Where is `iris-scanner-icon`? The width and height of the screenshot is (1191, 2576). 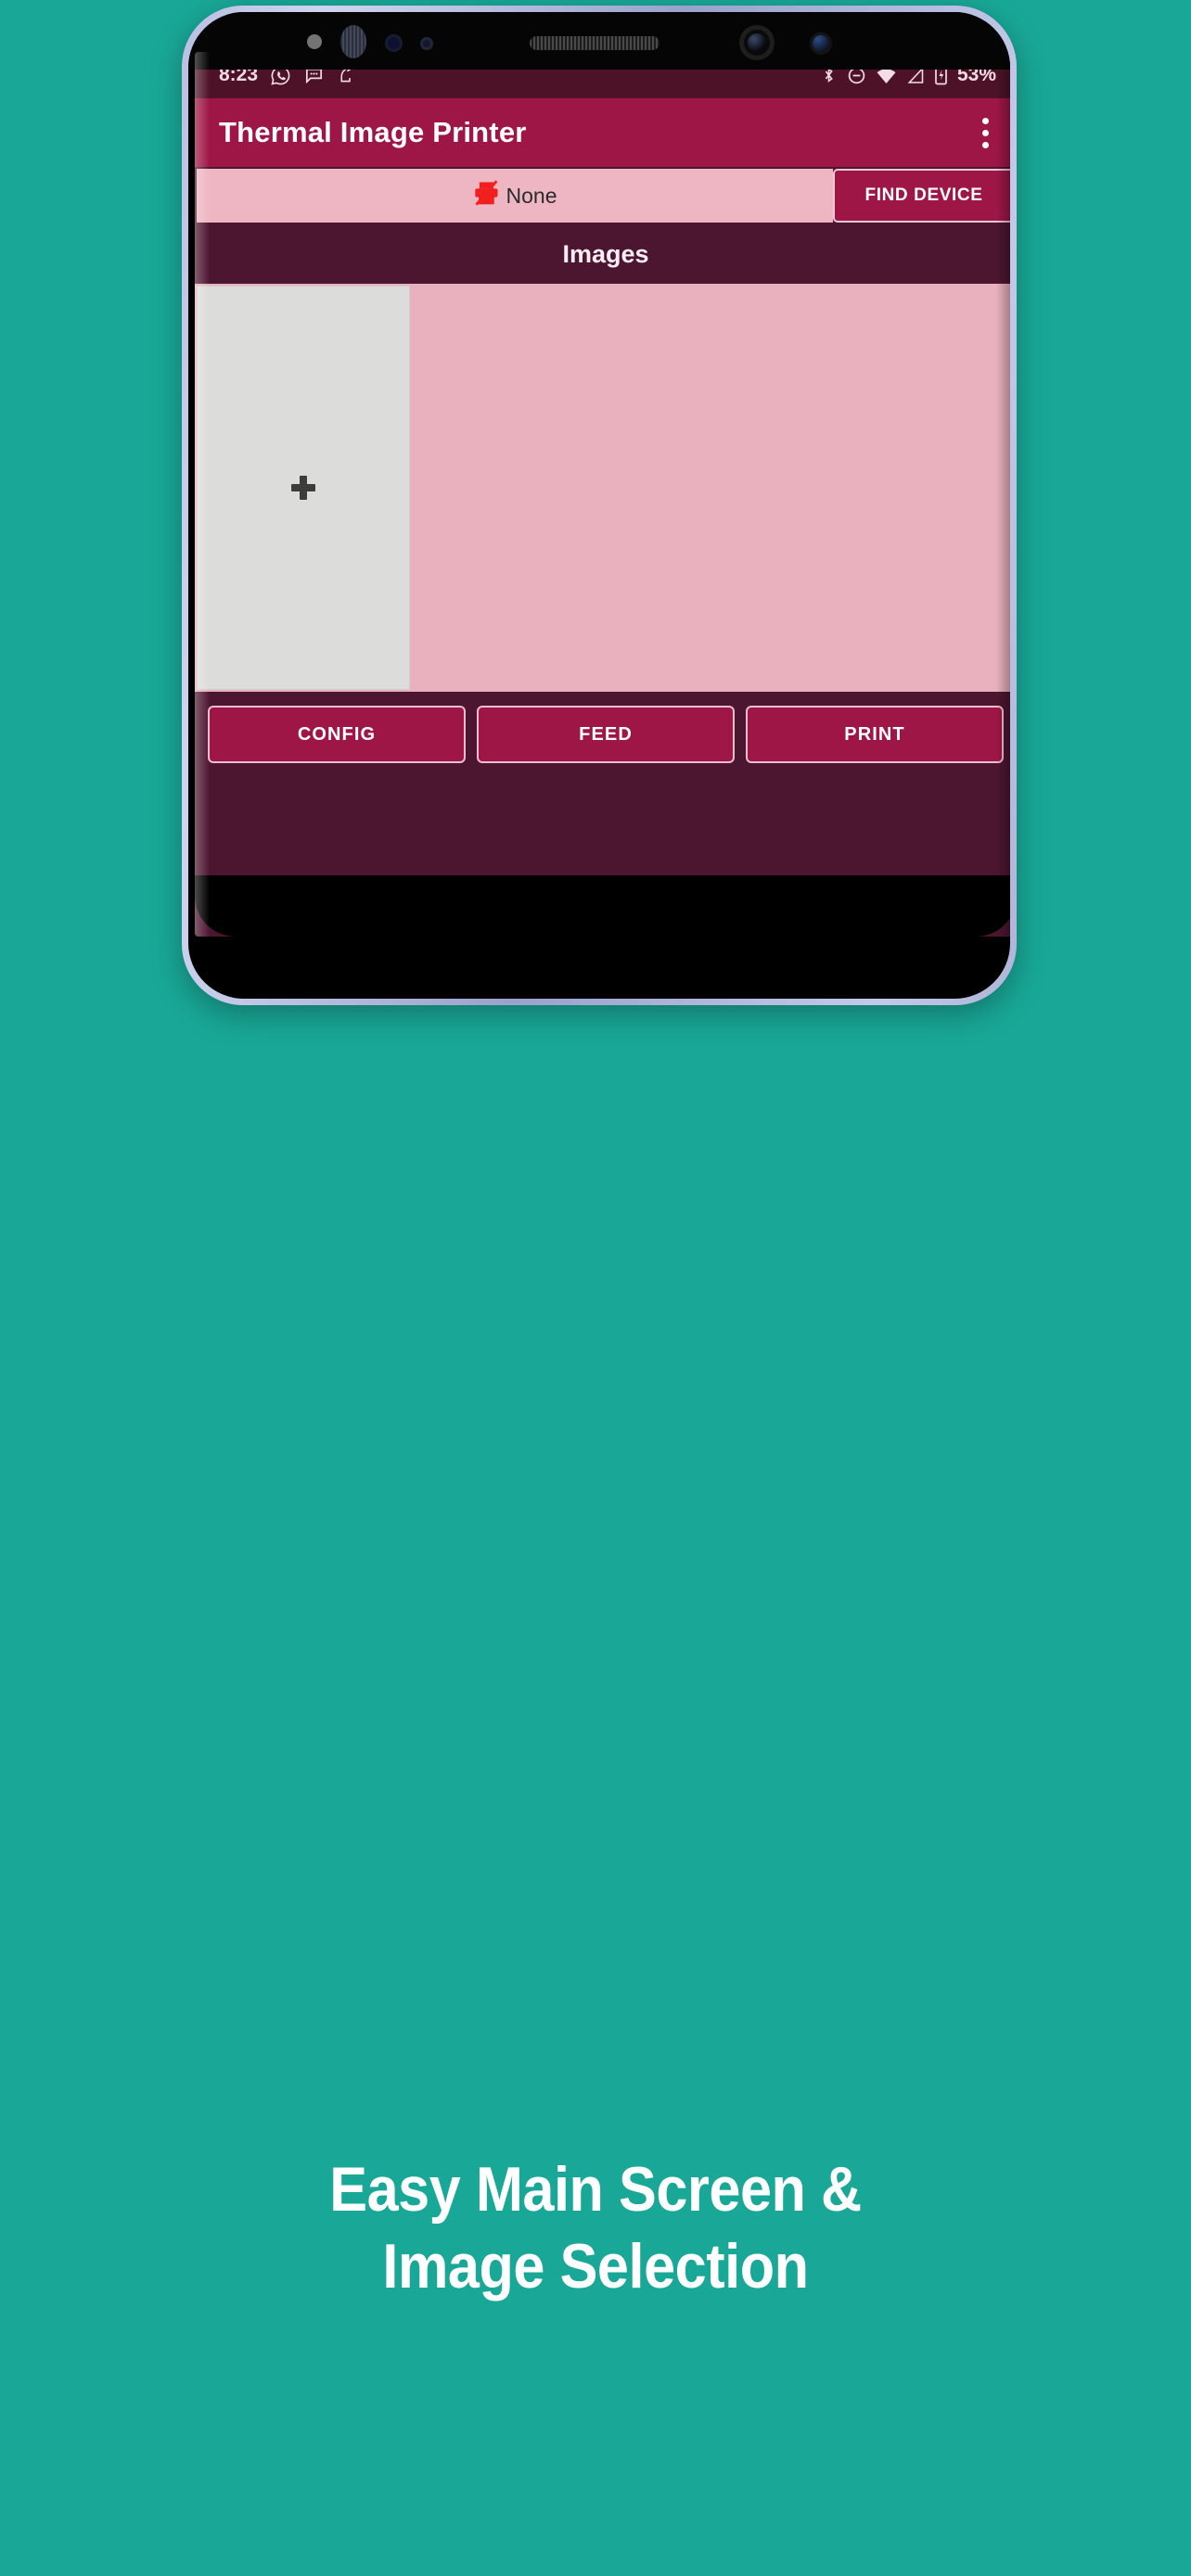 iris-scanner-icon is located at coordinates (353, 41).